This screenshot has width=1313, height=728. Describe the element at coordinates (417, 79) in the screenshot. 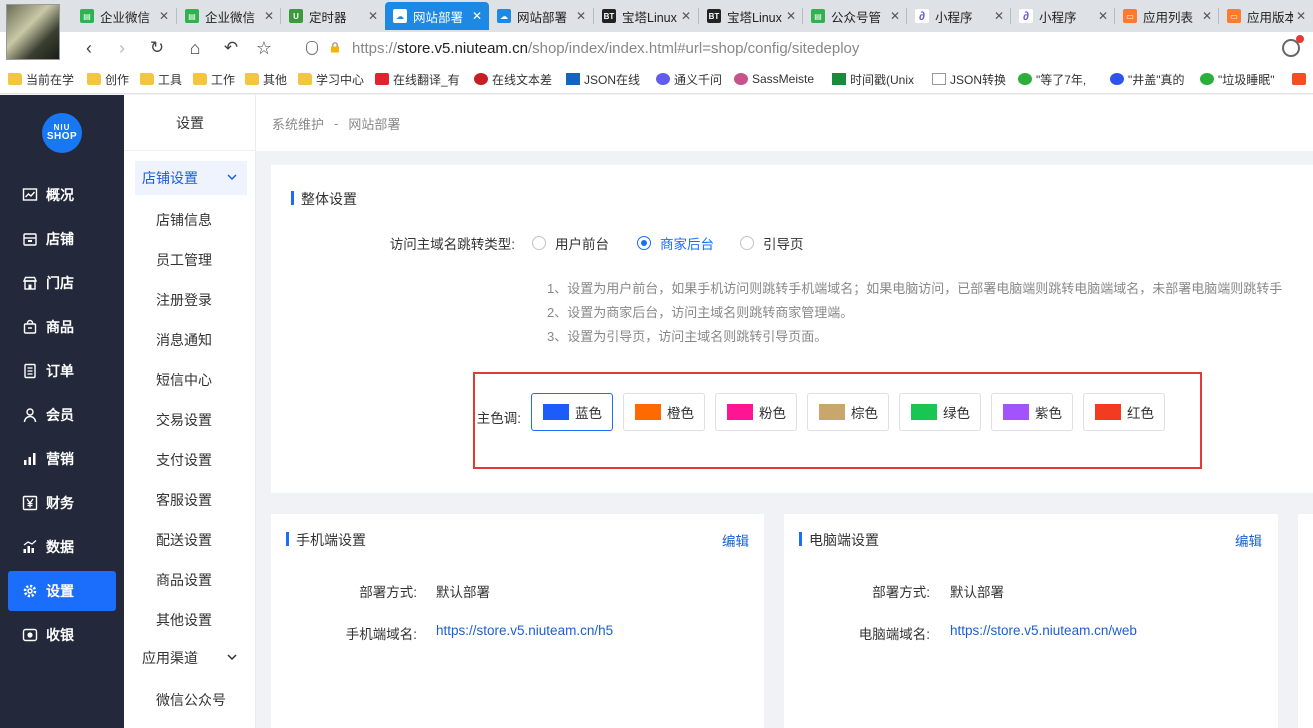

I see `bookmark-link: 在线翻译_有` at that location.